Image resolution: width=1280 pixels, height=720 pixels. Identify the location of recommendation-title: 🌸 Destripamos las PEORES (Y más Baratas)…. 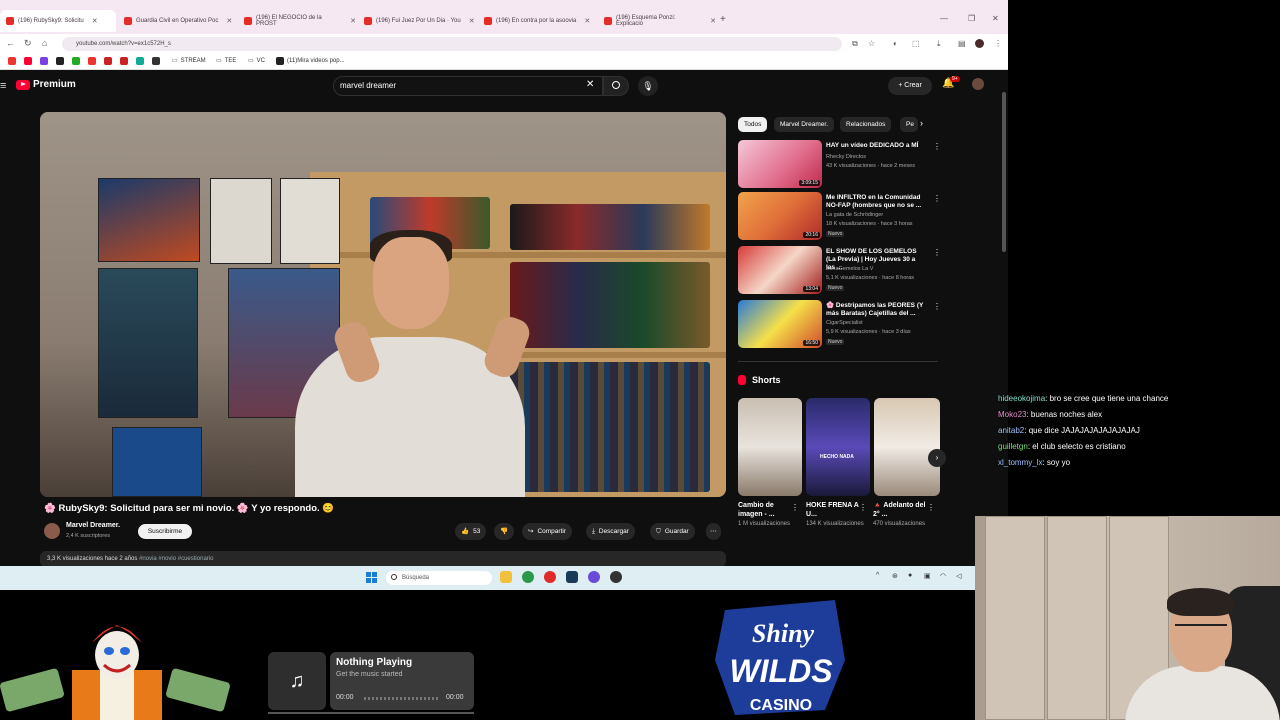
(876, 310).